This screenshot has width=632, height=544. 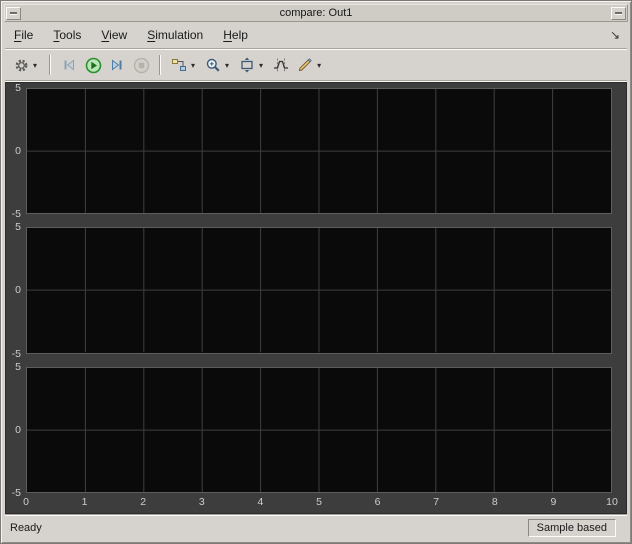 I want to click on x-tick-label: 4, so click(x=260, y=502).